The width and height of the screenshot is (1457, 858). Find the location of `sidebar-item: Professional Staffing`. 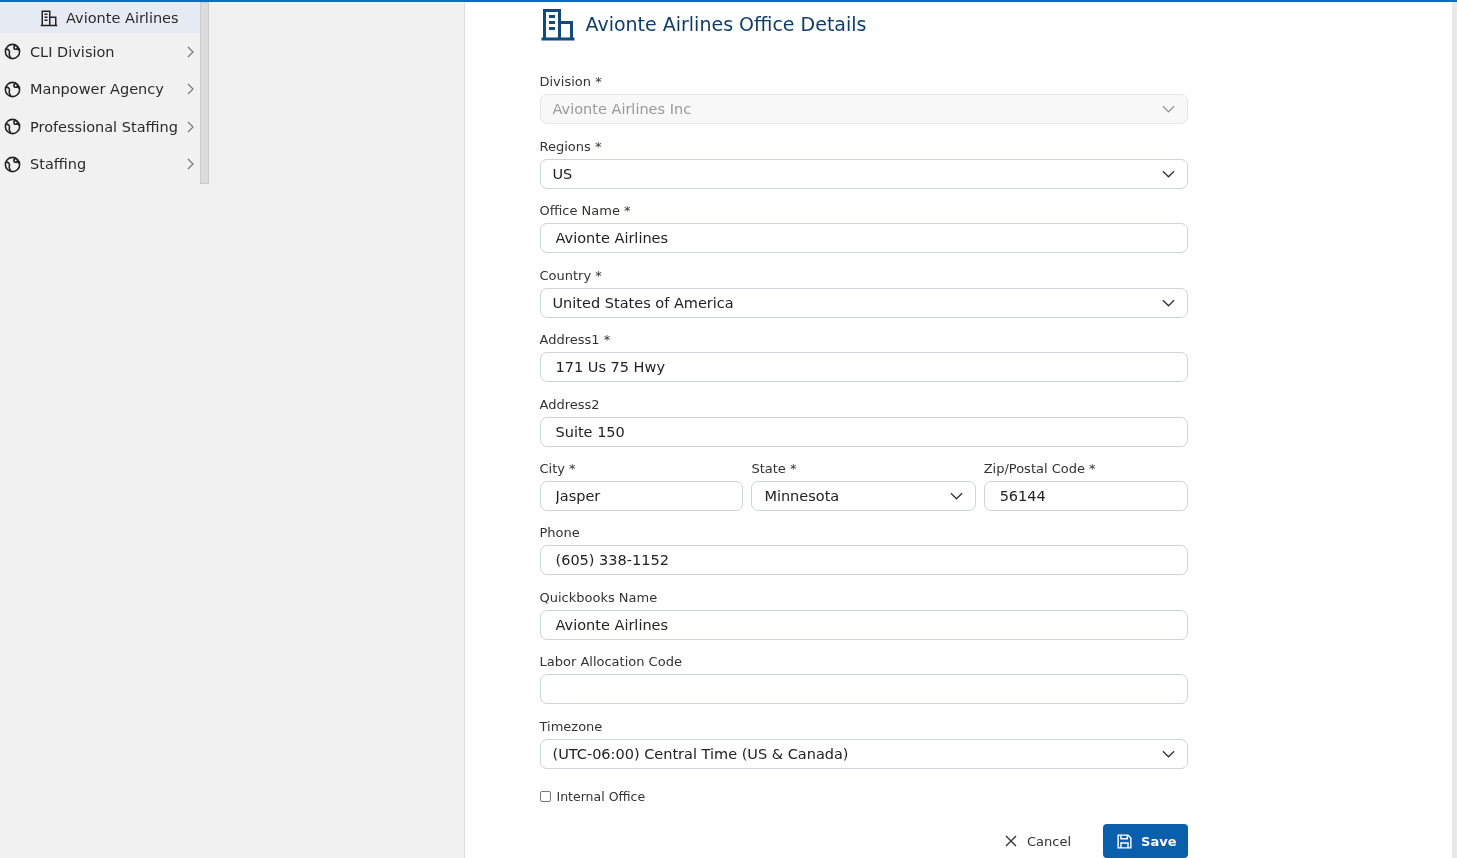

sidebar-item: Professional Staffing is located at coordinates (100, 127).